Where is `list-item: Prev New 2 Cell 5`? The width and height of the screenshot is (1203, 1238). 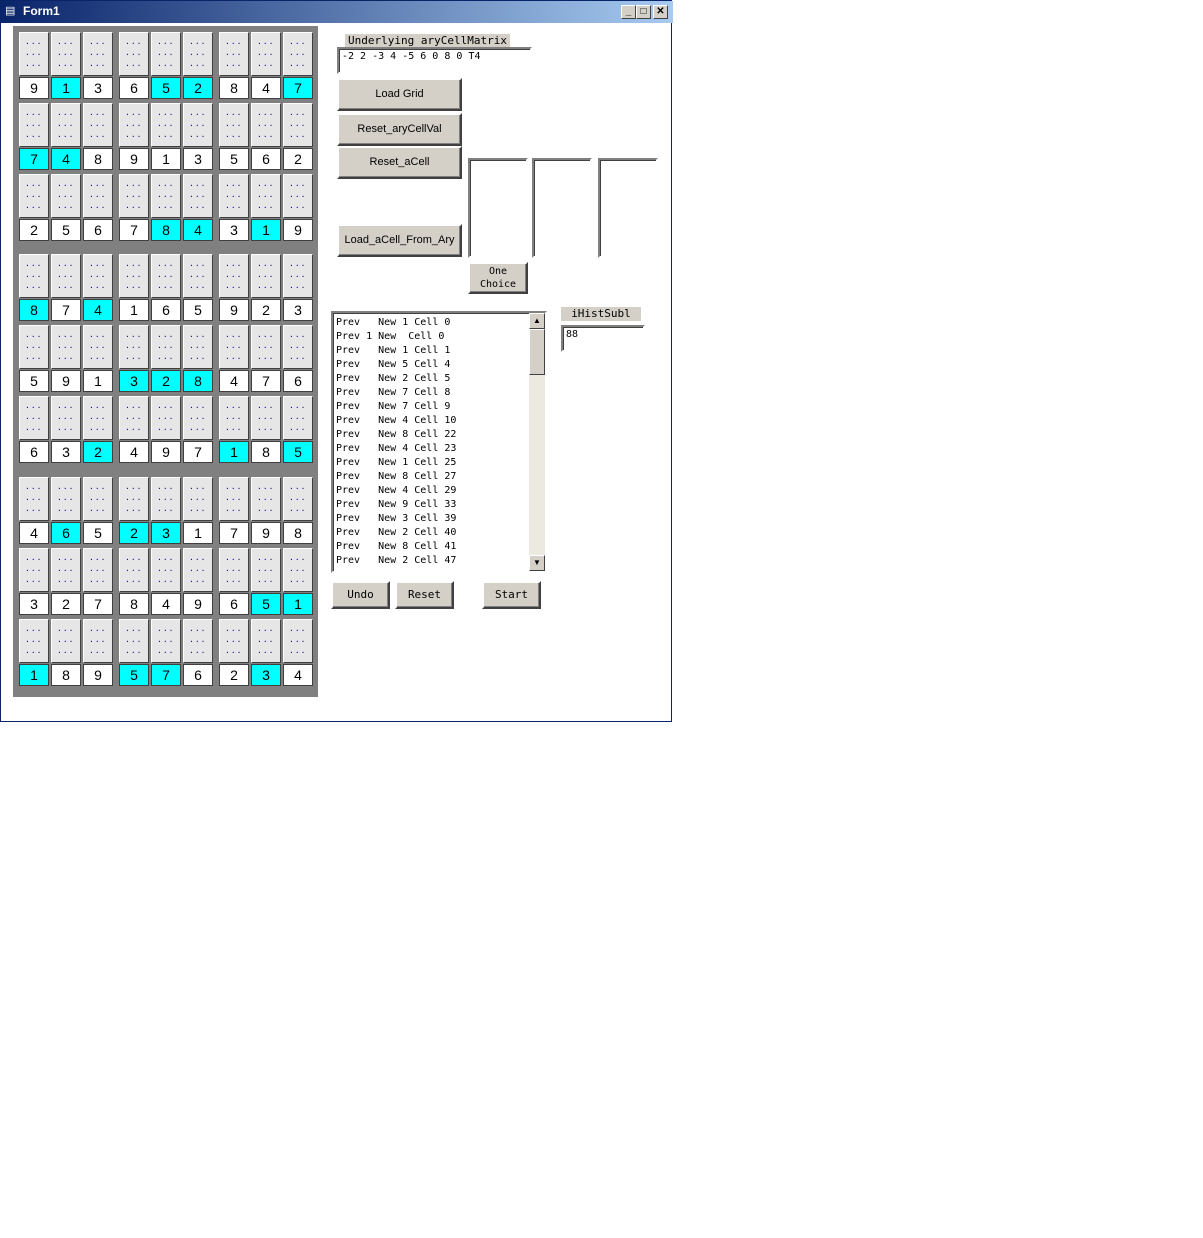
list-item: Prev New 2 Cell 5 is located at coordinates (433, 379).